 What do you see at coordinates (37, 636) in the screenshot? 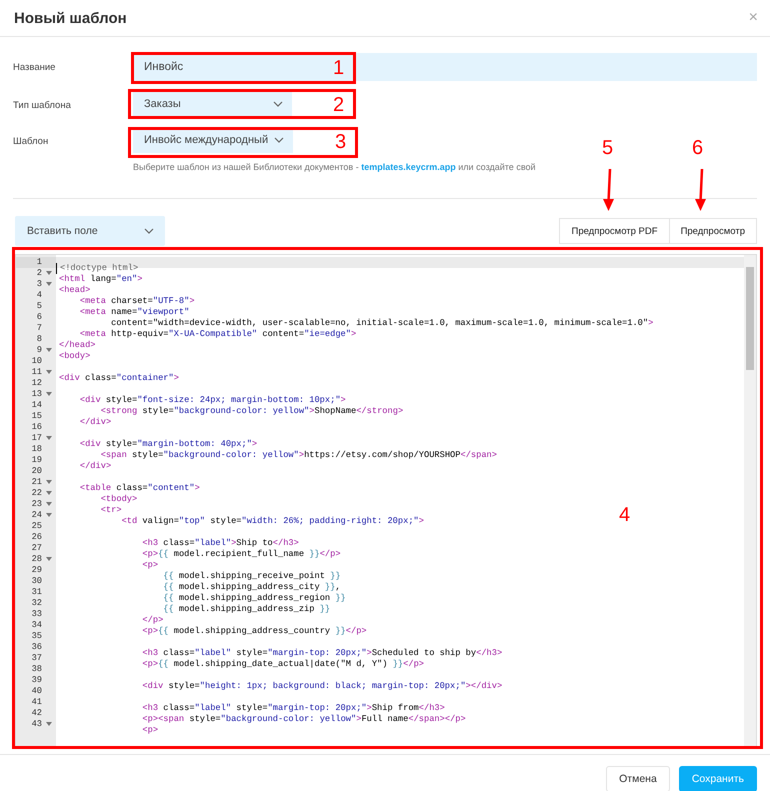
I see `line-number: 35` at bounding box center [37, 636].